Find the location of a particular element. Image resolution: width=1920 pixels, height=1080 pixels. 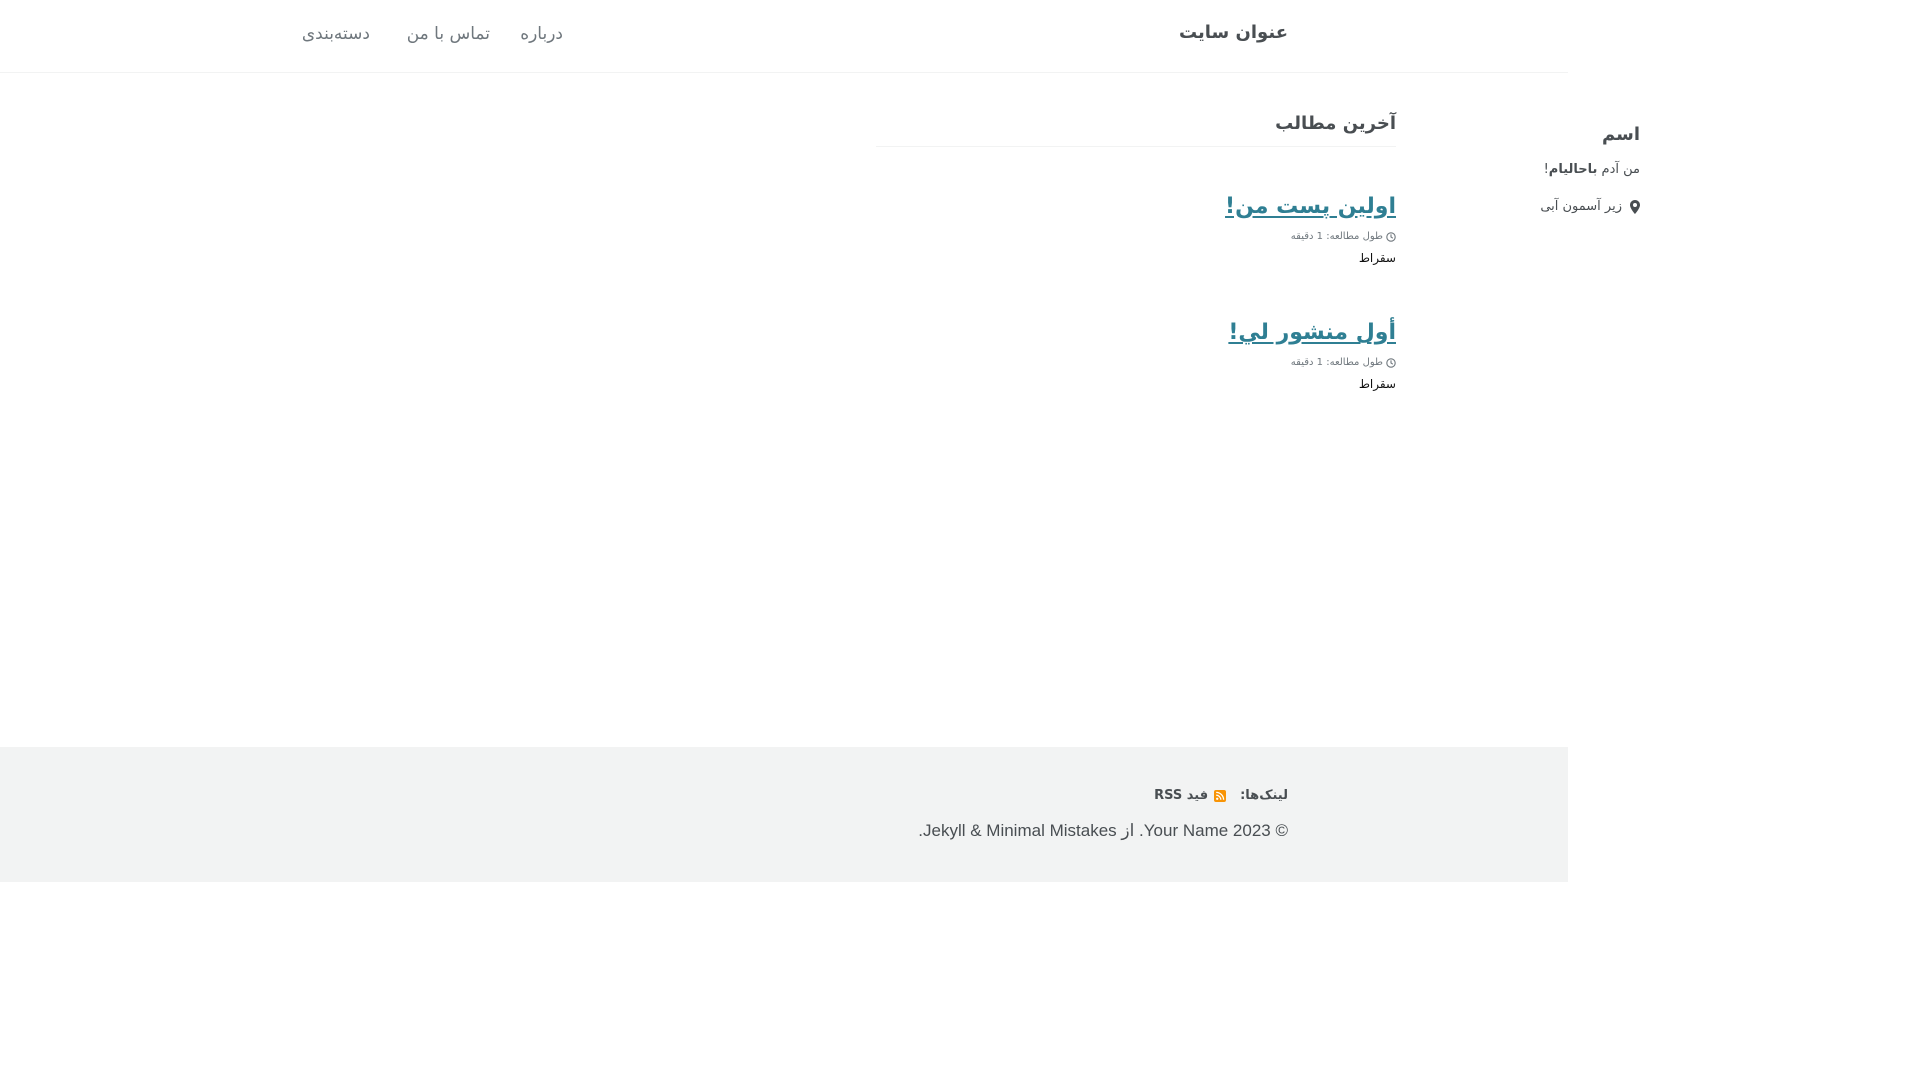

author-location: زیر آسمون آبی is located at coordinates (1590, 206).